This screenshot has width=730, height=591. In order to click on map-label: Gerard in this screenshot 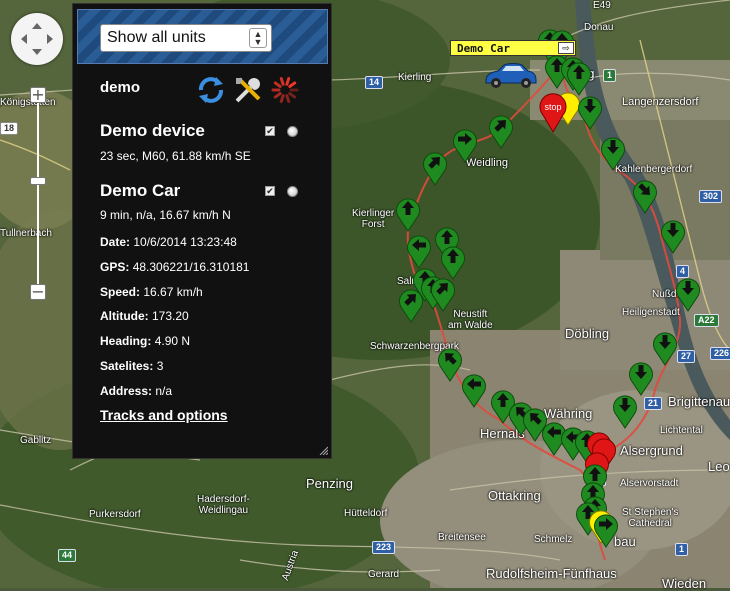, I will do `click(384, 574)`.